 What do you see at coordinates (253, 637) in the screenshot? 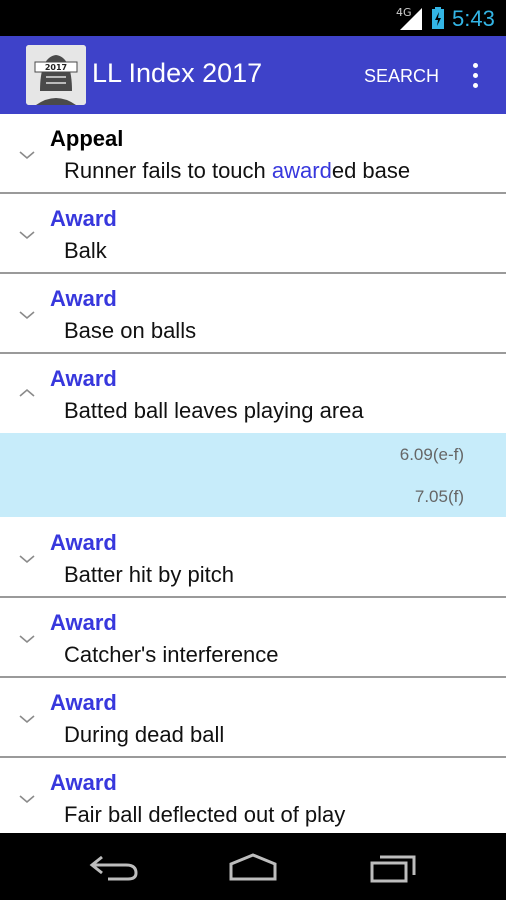
I see `list-item: Award Catcher's interference` at bounding box center [253, 637].